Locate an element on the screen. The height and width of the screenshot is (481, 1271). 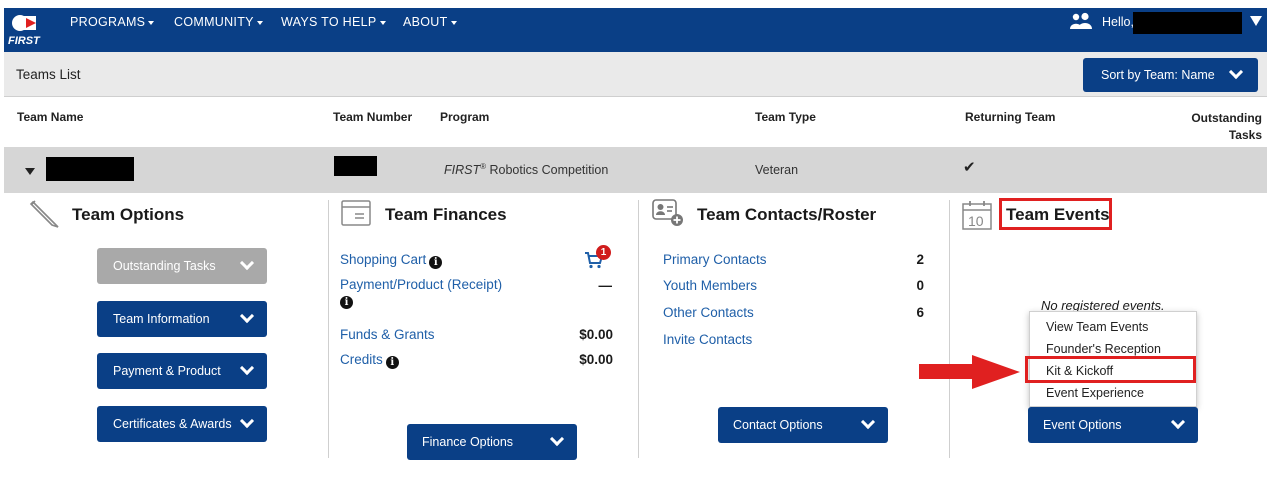
contact-options-button: Contact Options is located at coordinates (803, 425).